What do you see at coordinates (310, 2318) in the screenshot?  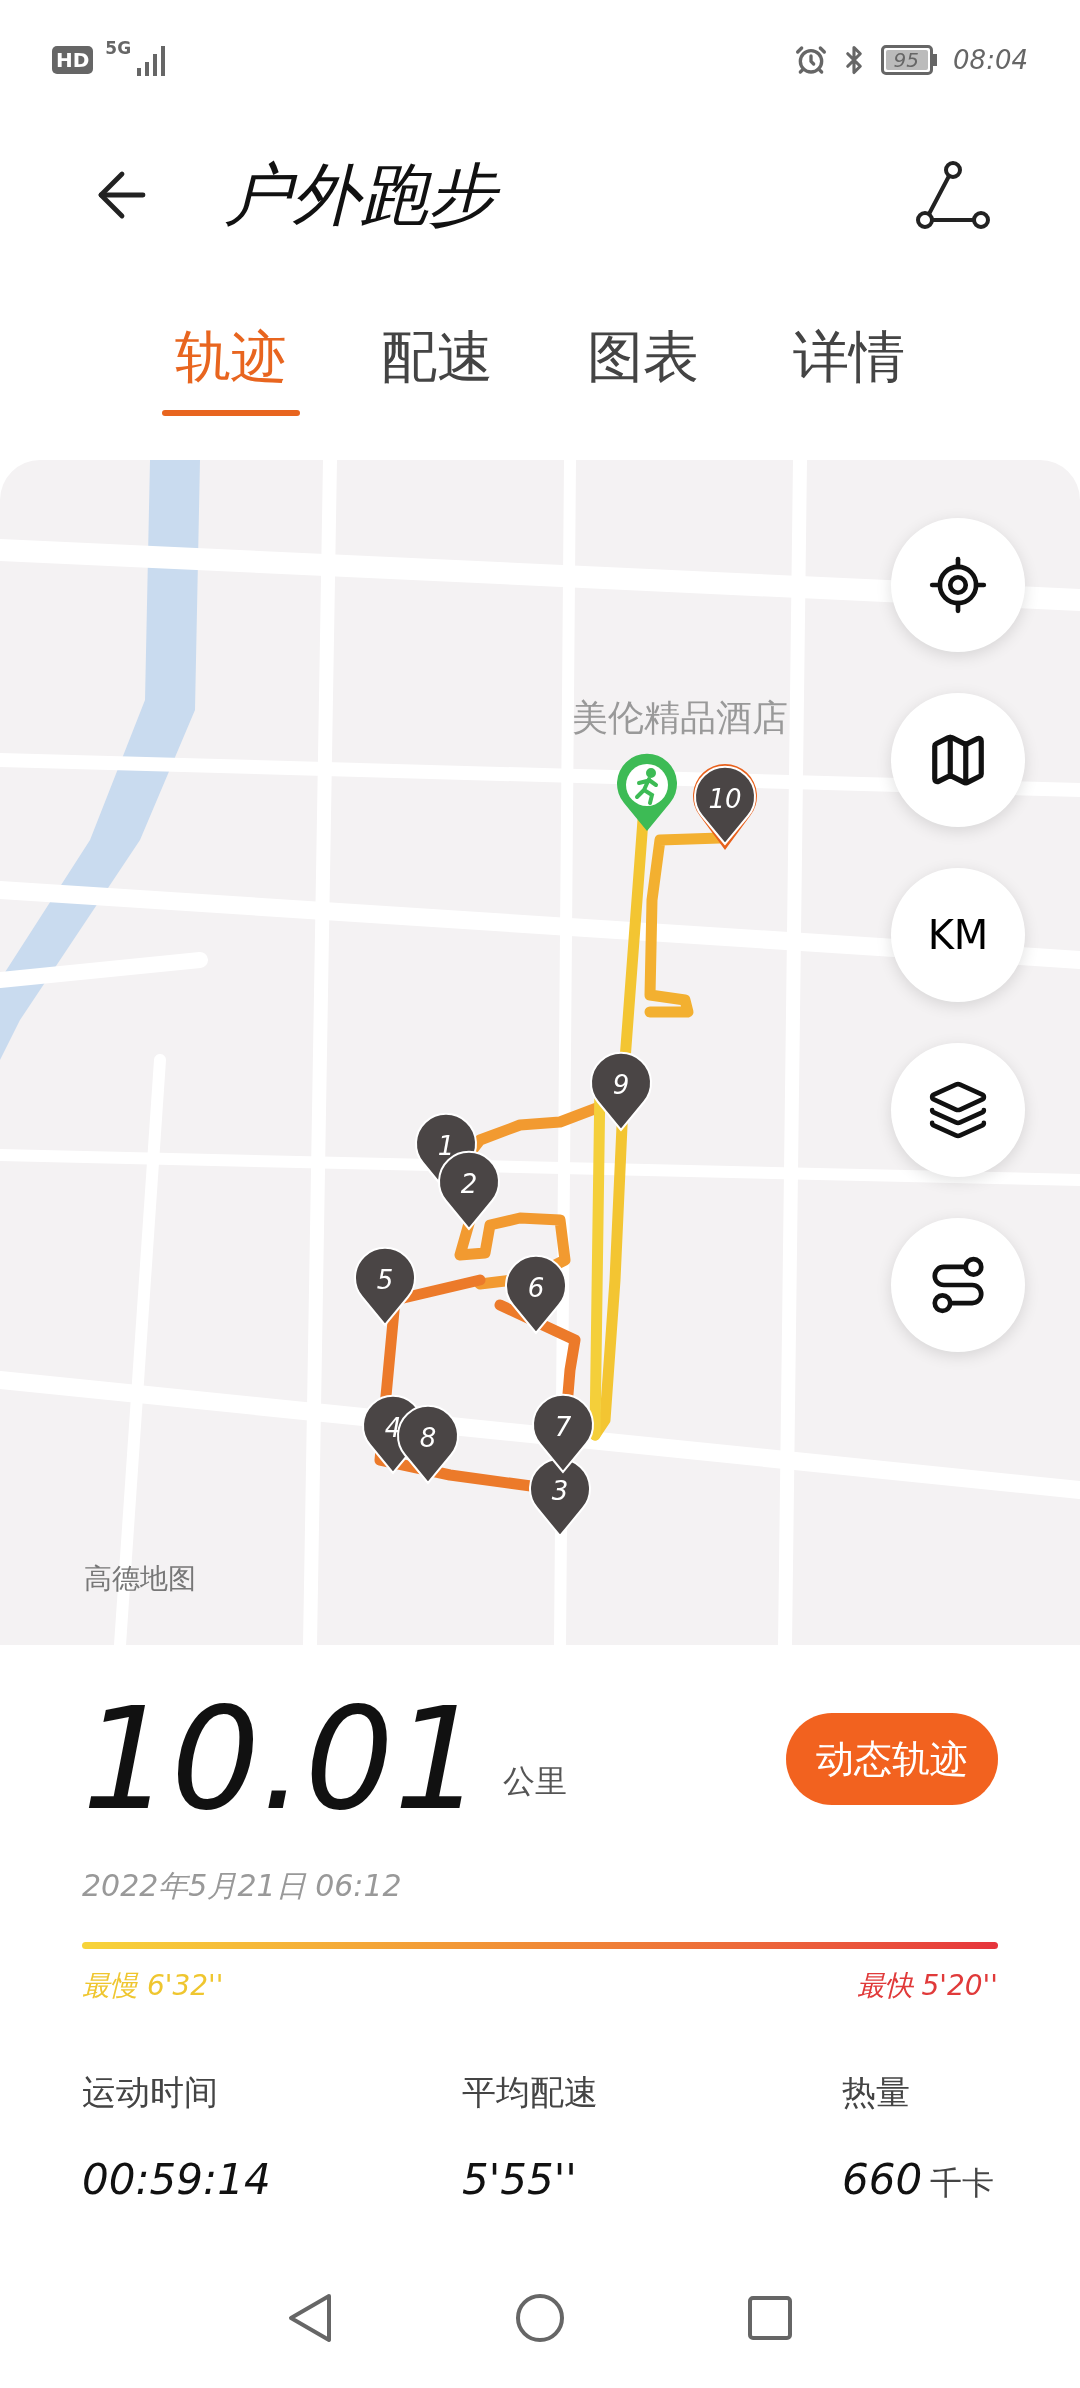 I see `triangle-back-icon` at bounding box center [310, 2318].